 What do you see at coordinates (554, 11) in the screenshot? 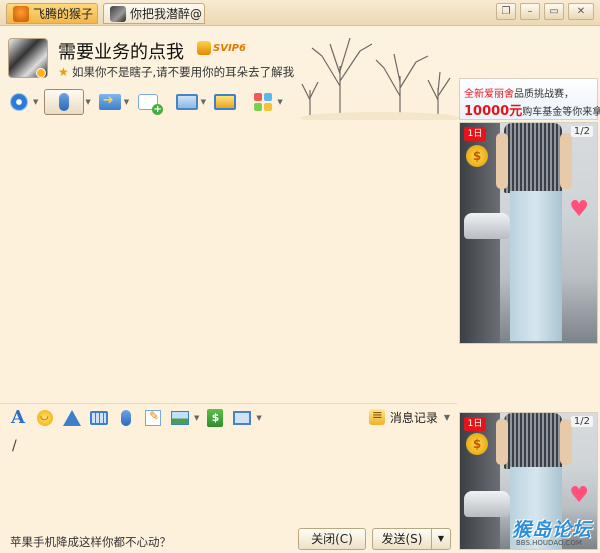
I see `maximize-button: ▭` at bounding box center [554, 11].